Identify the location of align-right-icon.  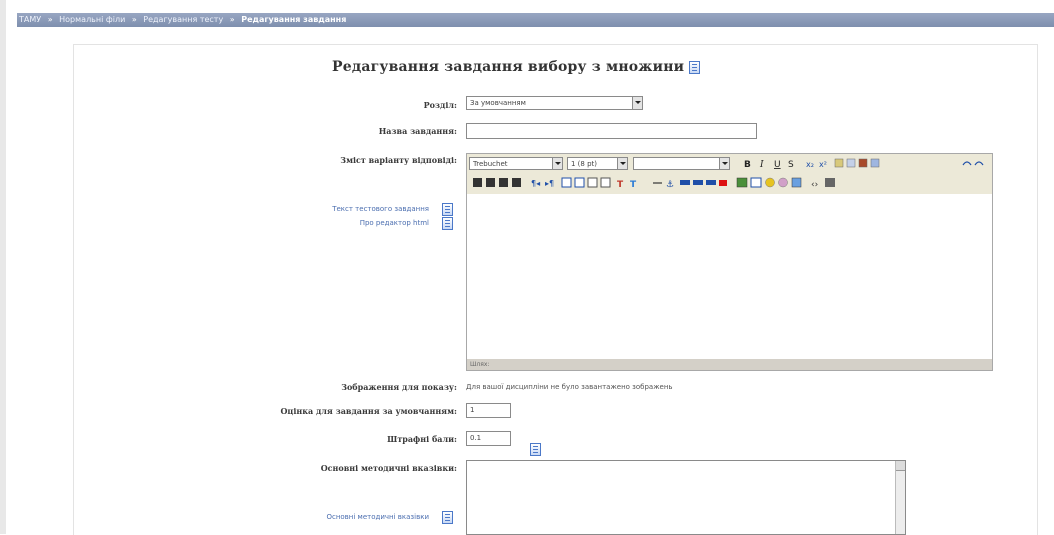
(503, 182).